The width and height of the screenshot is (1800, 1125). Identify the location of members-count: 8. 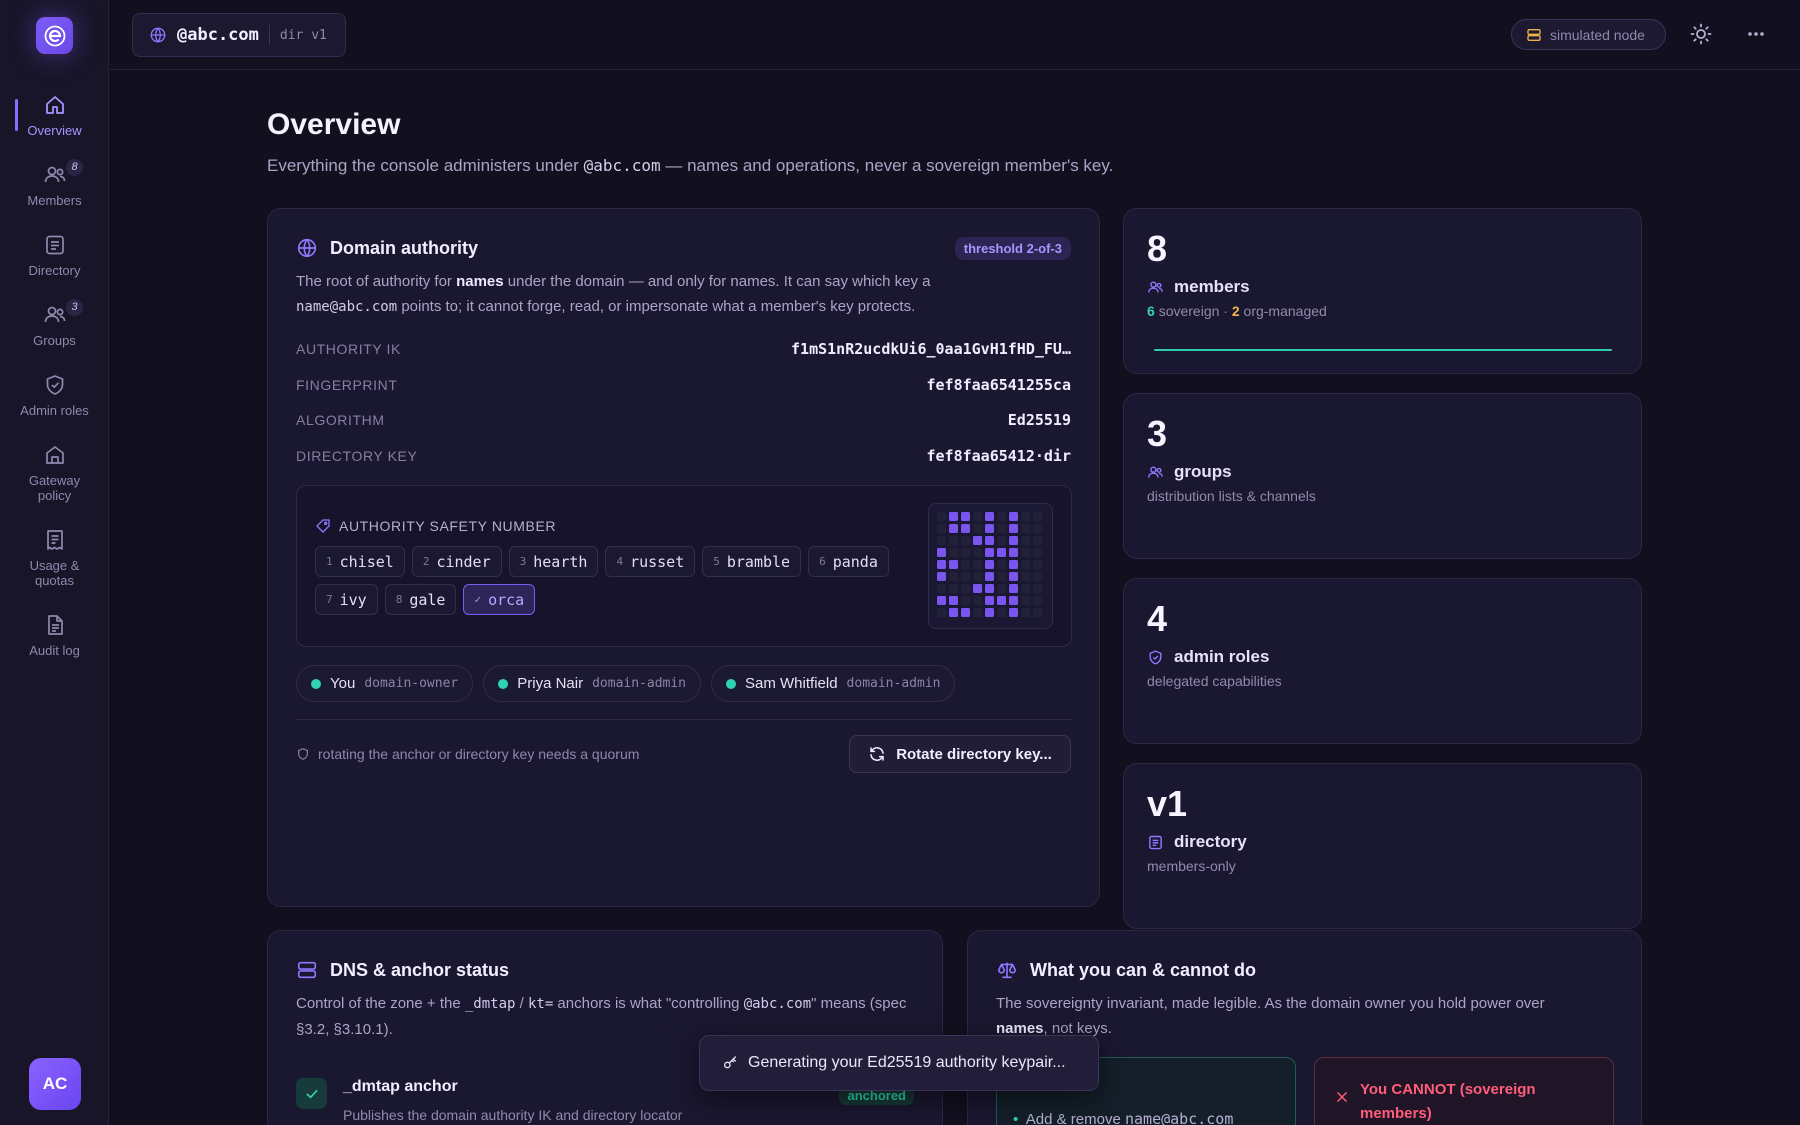
(1157, 248).